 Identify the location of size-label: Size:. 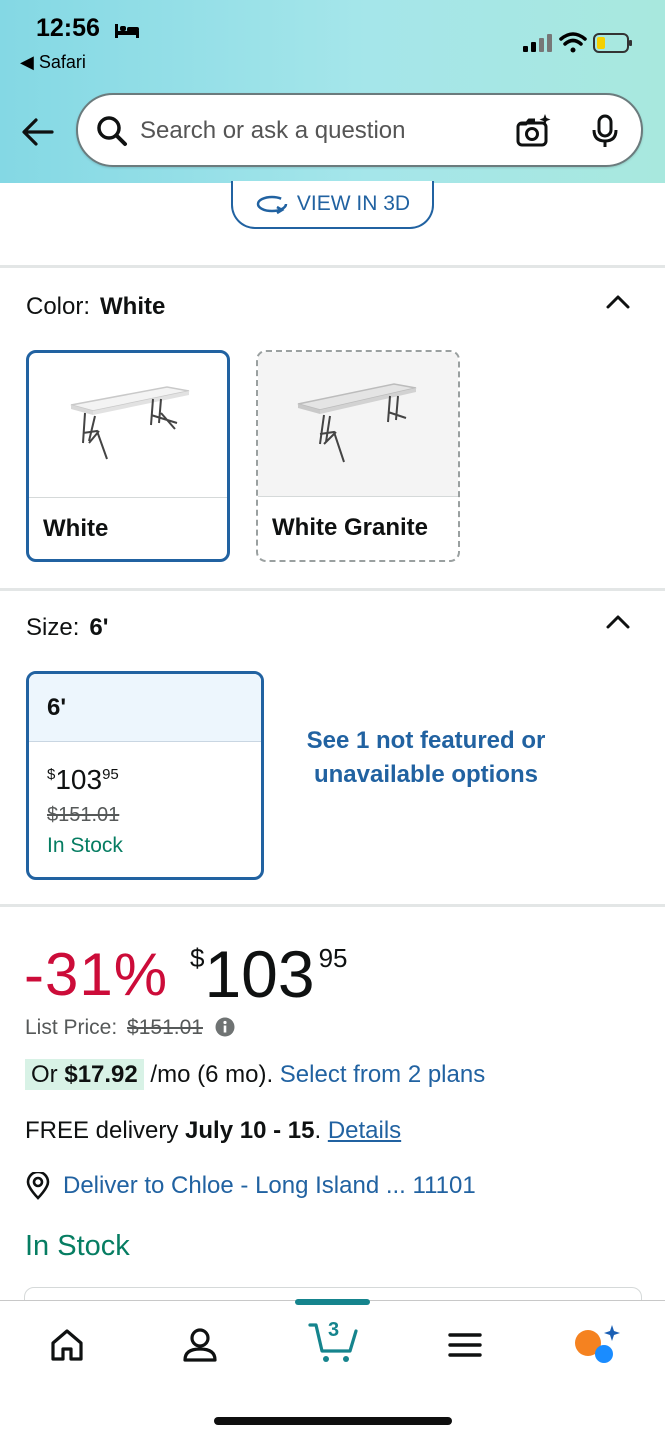
(53, 627).